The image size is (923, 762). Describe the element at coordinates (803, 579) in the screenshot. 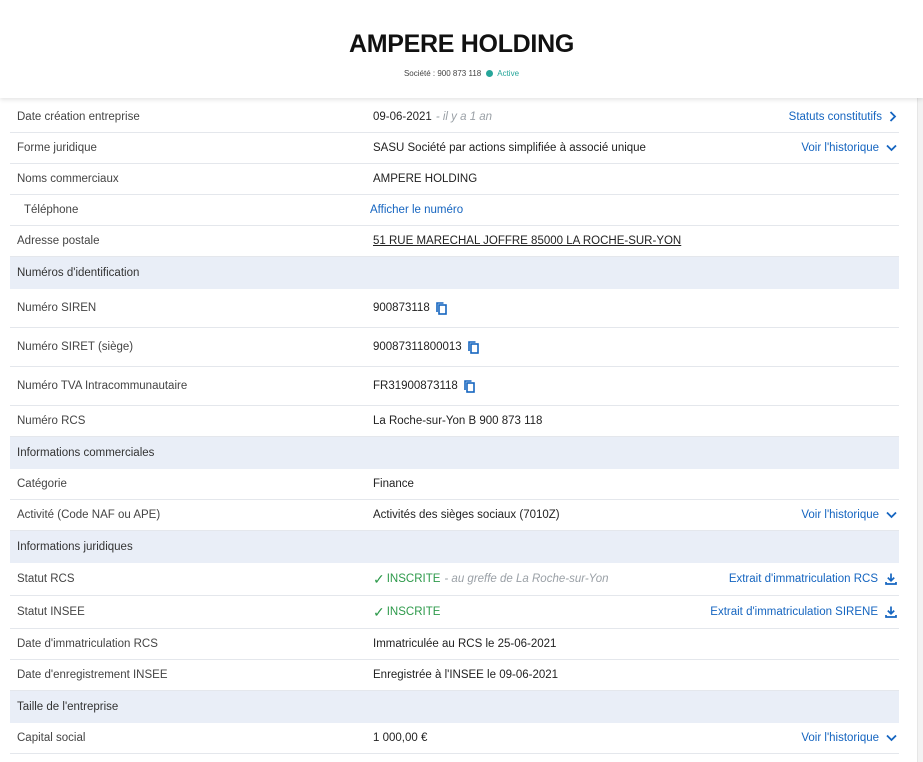

I see `action-label: Extrait d'immatriculation RCS` at that location.